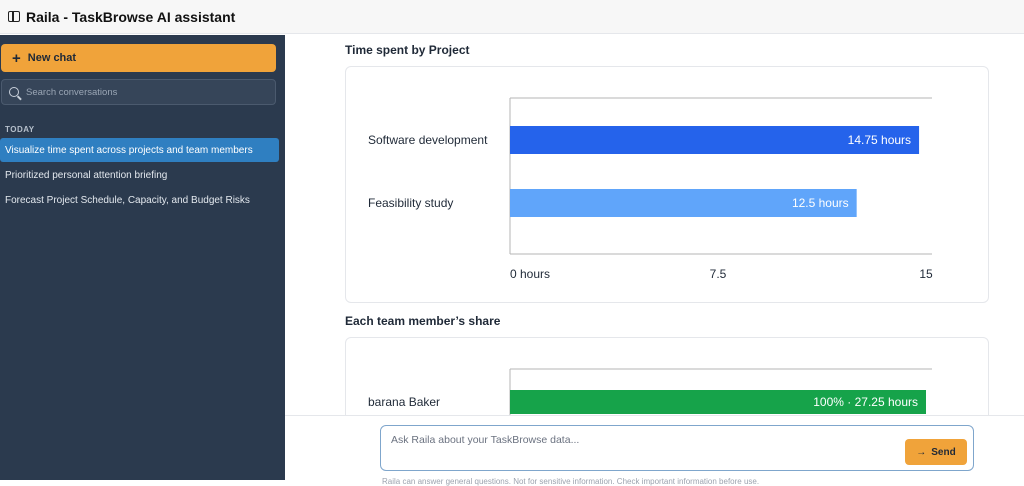 The width and height of the screenshot is (1024, 486). Describe the element at coordinates (16, 58) in the screenshot. I see `plus-icon: +` at that location.